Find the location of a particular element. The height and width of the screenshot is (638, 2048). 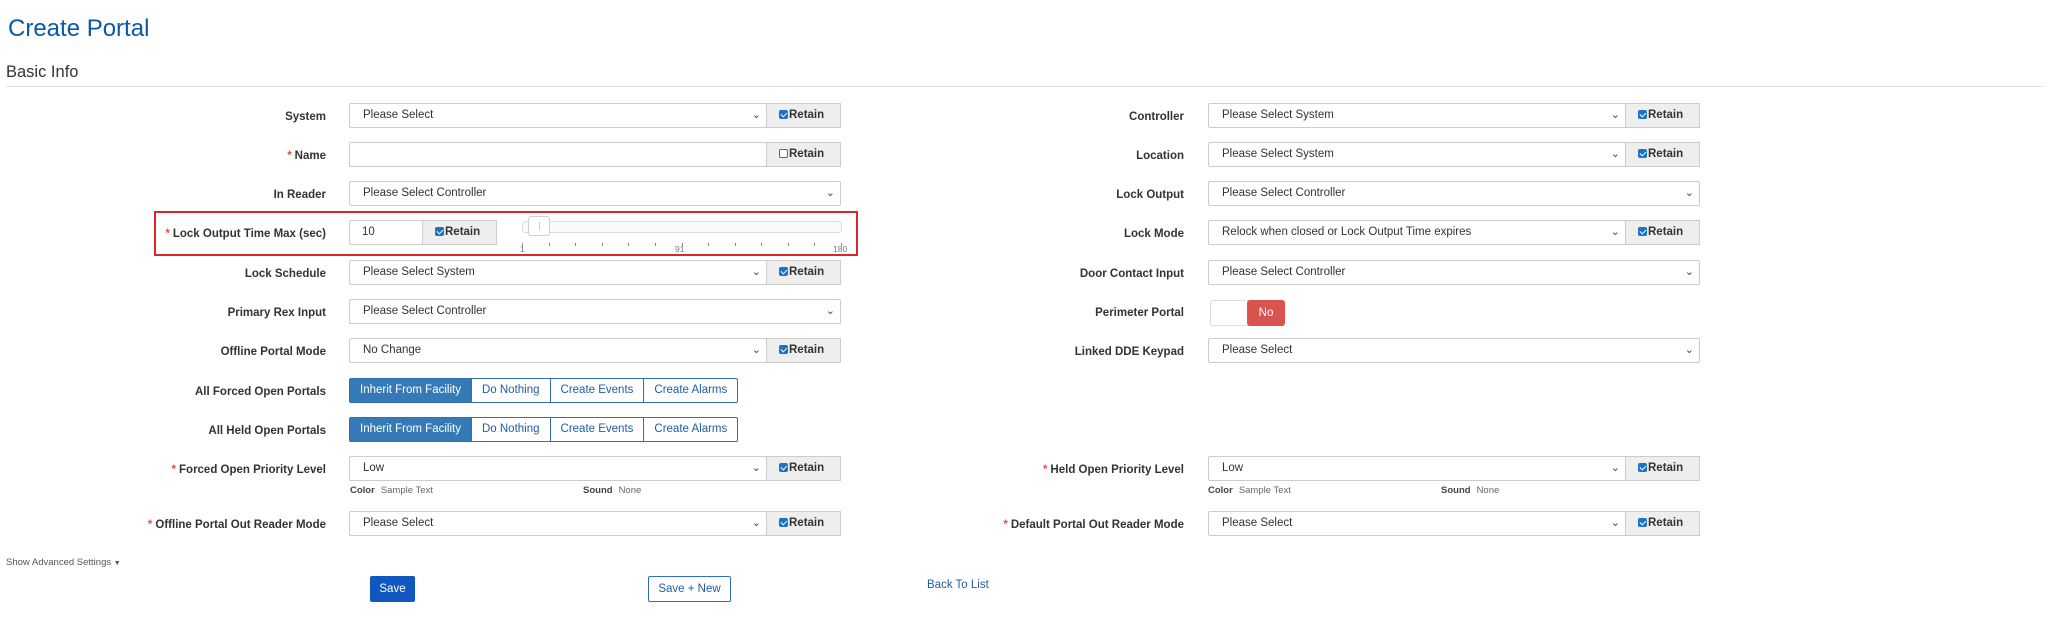

held-open-sound-info: Sound None is located at coordinates (1470, 490).